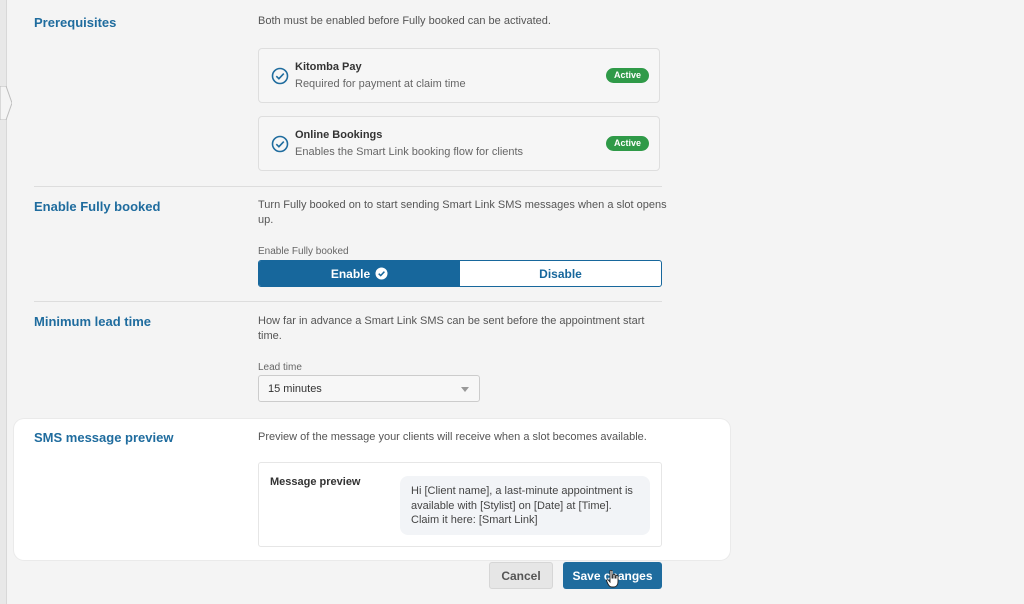 Image resolution: width=1024 pixels, height=604 pixels. I want to click on enable-option: Enable, so click(359, 273).